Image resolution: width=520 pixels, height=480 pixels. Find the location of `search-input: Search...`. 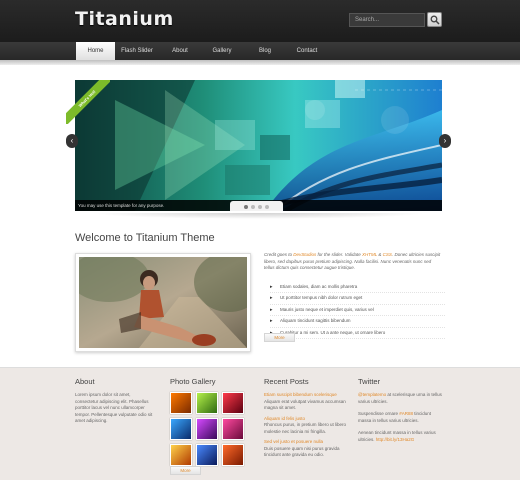

search-input: Search... is located at coordinates (387, 20).